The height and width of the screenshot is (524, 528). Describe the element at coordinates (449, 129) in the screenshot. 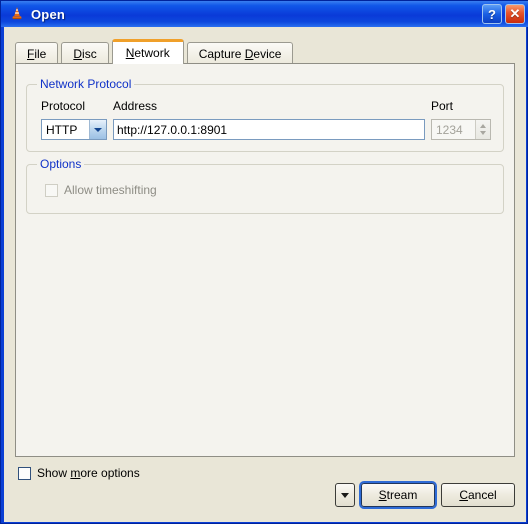

I see `port-value: 1234` at that location.